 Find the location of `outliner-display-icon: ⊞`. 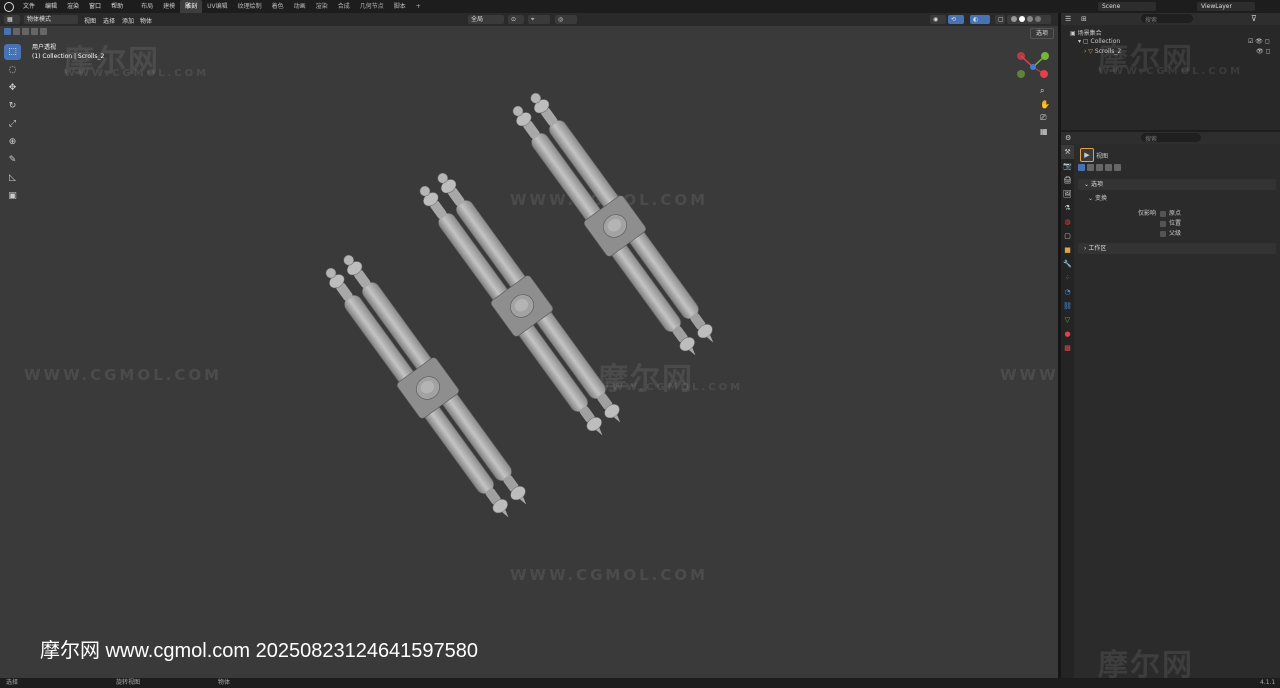

outliner-display-icon: ⊞ is located at coordinates (1084, 19).